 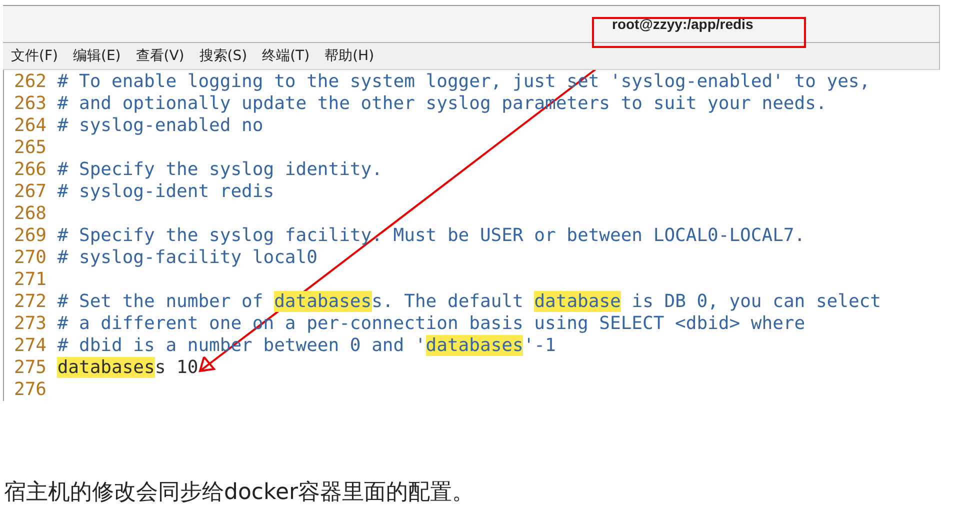 I want to click on line-number: 268, so click(x=30, y=214).